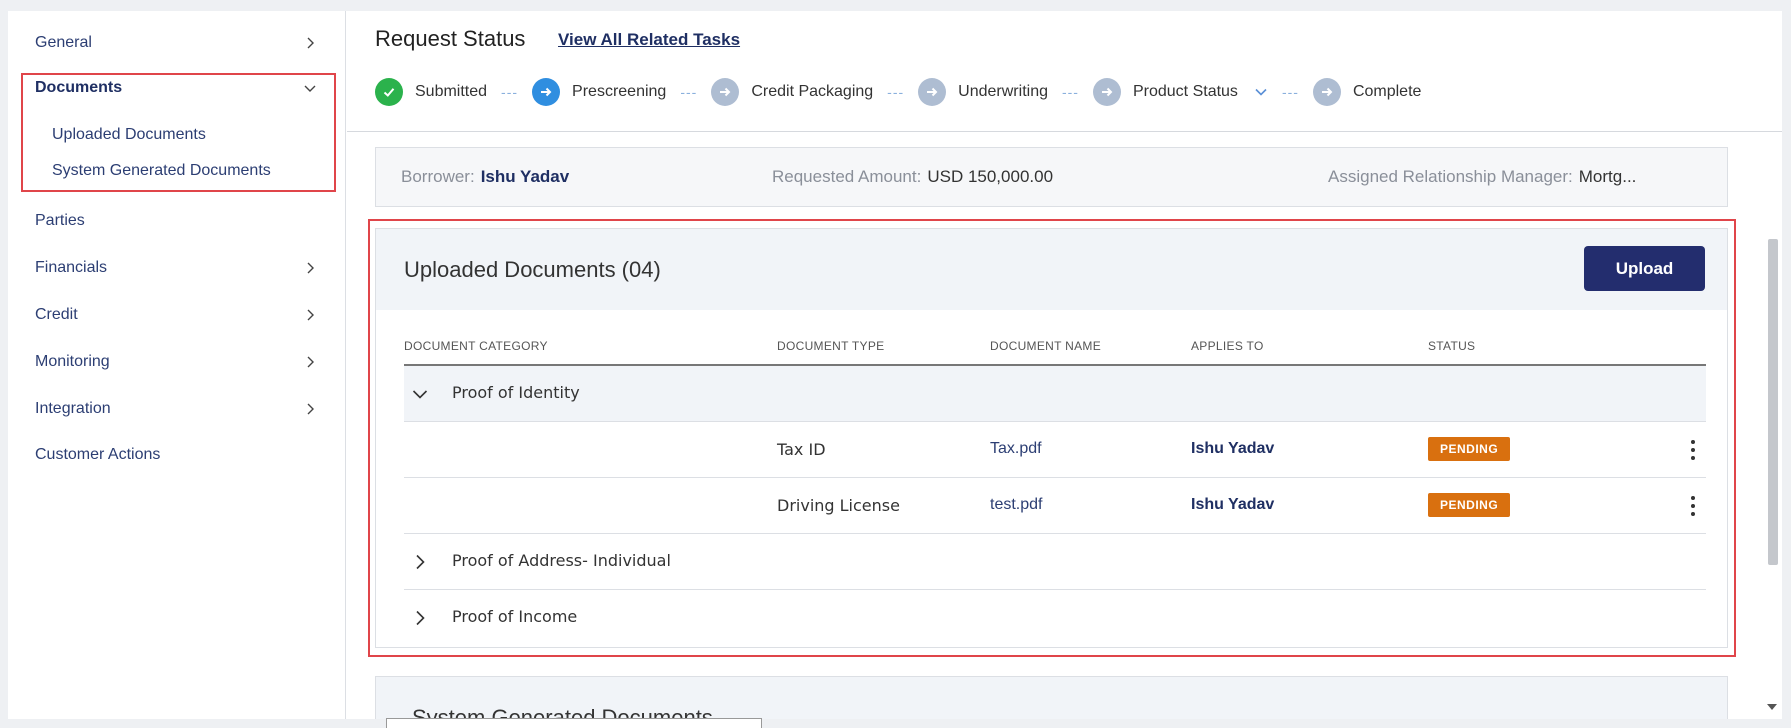  I want to click on view-all-related-tasks-link: View All Related Tasks, so click(649, 40).